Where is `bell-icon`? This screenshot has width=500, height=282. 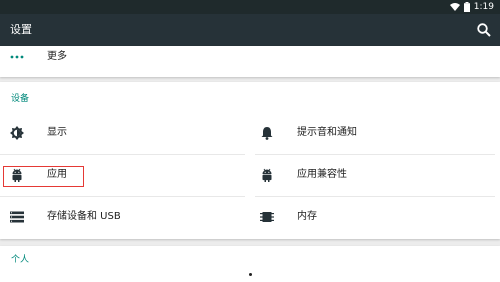
bell-icon is located at coordinates (267, 133).